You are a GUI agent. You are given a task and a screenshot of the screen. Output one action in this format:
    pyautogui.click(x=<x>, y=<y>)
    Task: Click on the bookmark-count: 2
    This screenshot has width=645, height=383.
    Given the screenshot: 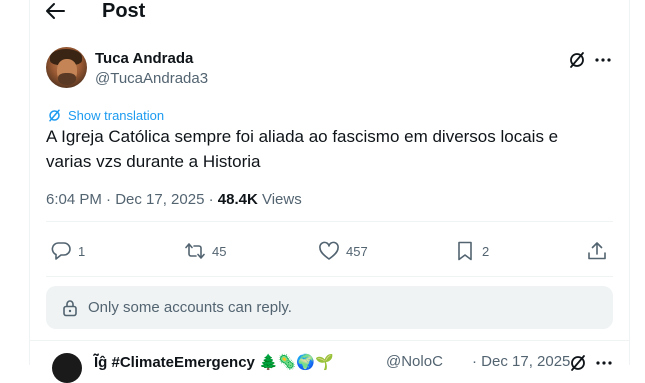 What is the action you would take?
    pyautogui.click(x=486, y=251)
    